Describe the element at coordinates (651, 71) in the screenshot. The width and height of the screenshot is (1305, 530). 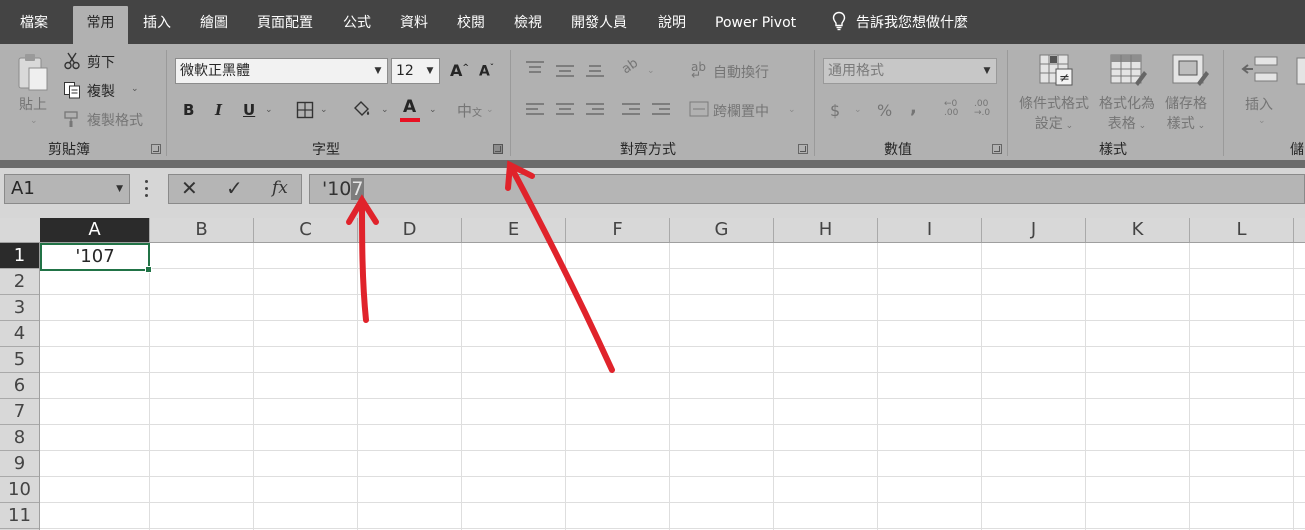
I see `orientation-dropdown: ⌄` at that location.